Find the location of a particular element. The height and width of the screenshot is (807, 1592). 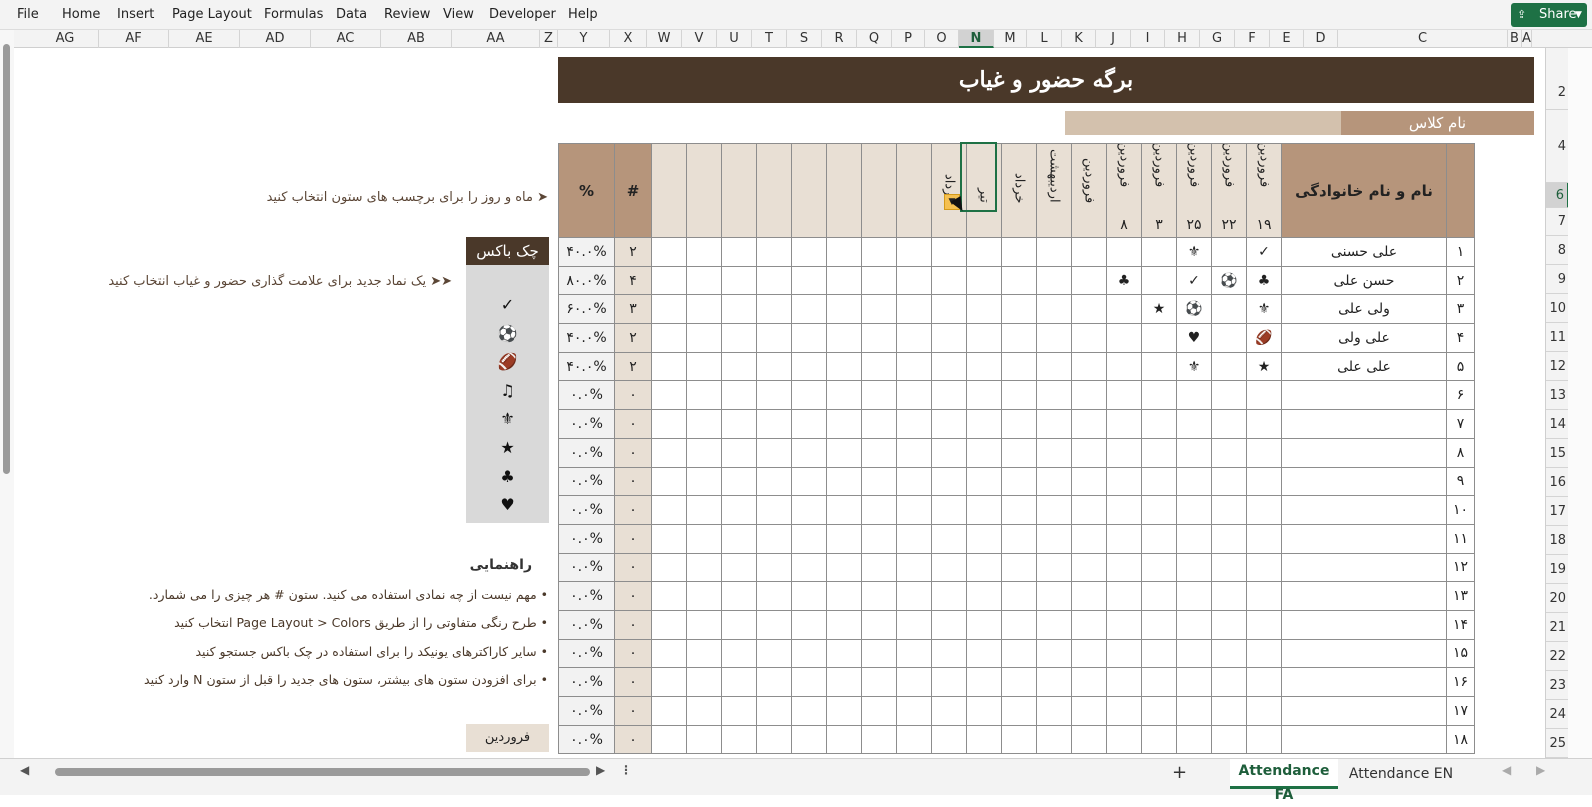

menu-file: File is located at coordinates (28, 14).